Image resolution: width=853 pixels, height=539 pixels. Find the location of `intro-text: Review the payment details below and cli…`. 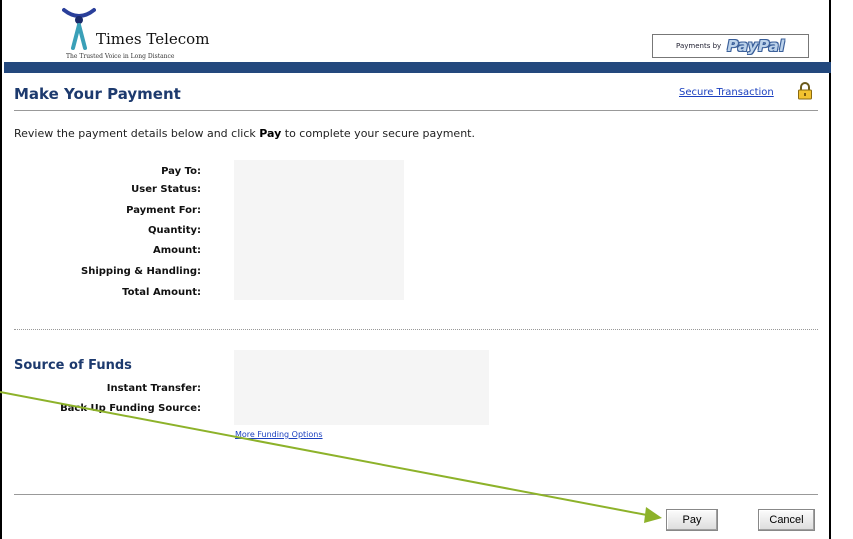

intro-text: Review the payment details below and cli… is located at coordinates (244, 133).